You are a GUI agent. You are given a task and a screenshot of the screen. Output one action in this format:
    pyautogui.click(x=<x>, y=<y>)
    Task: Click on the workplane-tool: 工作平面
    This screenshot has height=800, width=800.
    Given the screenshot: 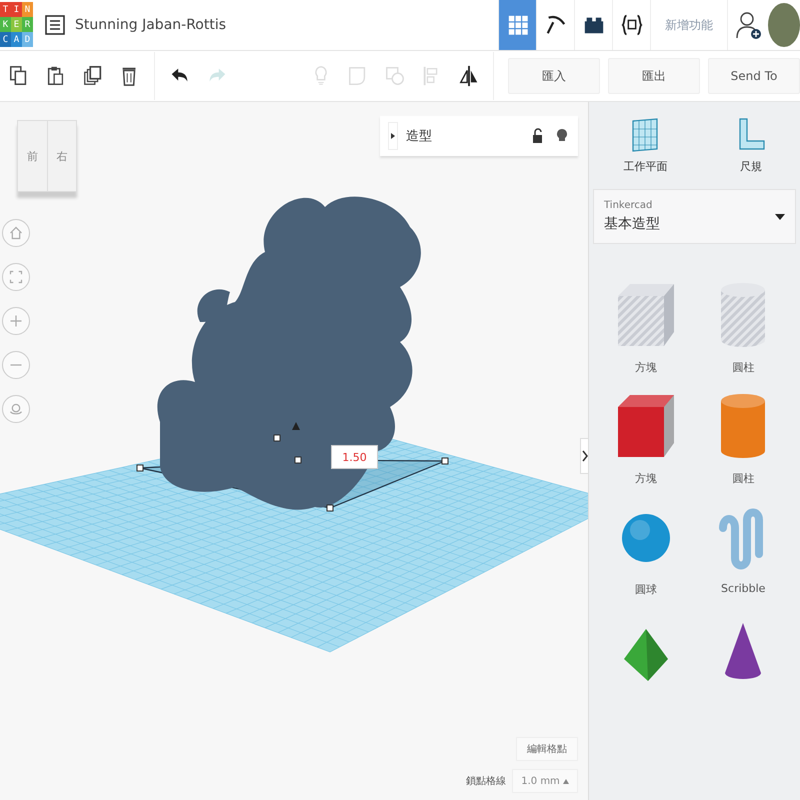 What is the action you would take?
    pyautogui.click(x=645, y=145)
    